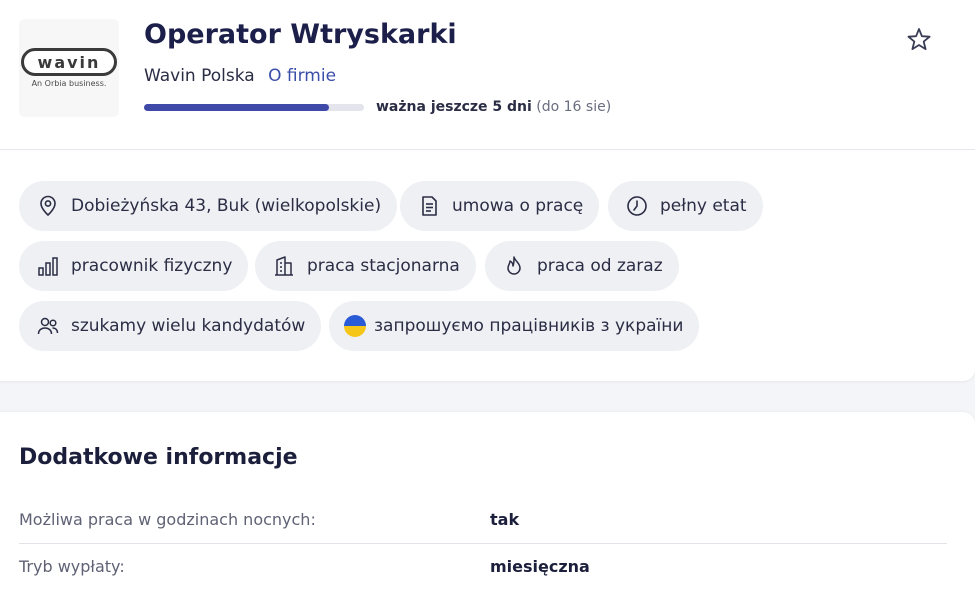  What do you see at coordinates (703, 206) in the screenshot?
I see `chip-label: pełny etat` at bounding box center [703, 206].